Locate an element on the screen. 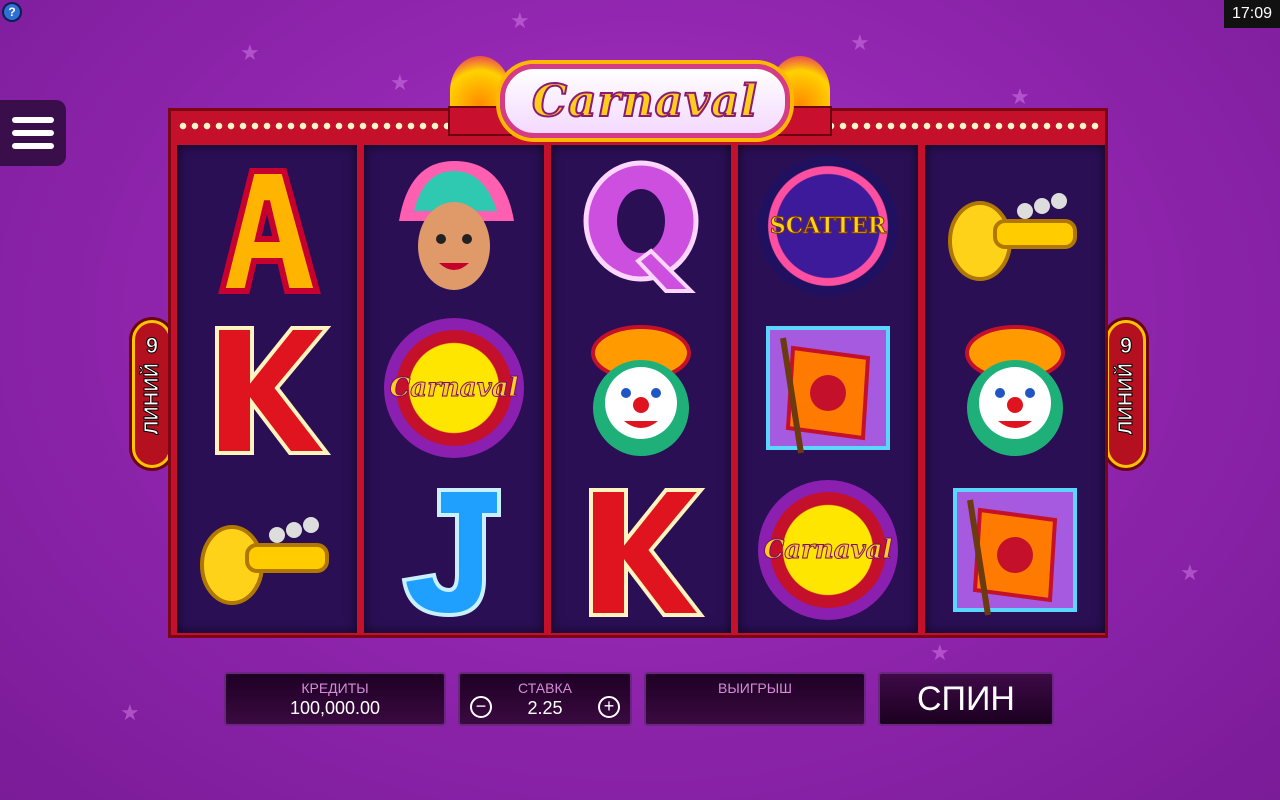  bet-label: СТАВКА is located at coordinates (545, 688).